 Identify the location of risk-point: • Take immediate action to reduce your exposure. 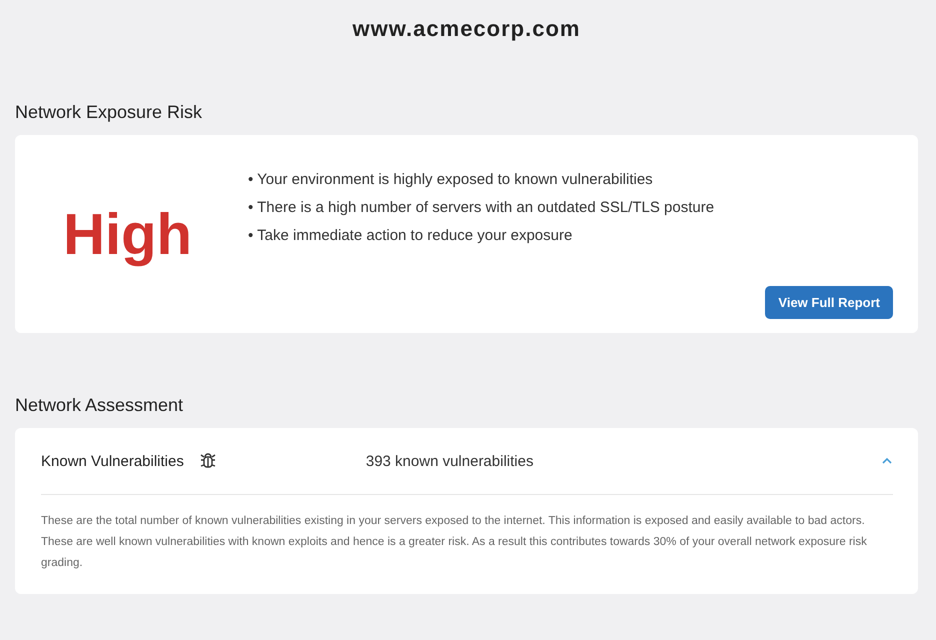
(411, 235).